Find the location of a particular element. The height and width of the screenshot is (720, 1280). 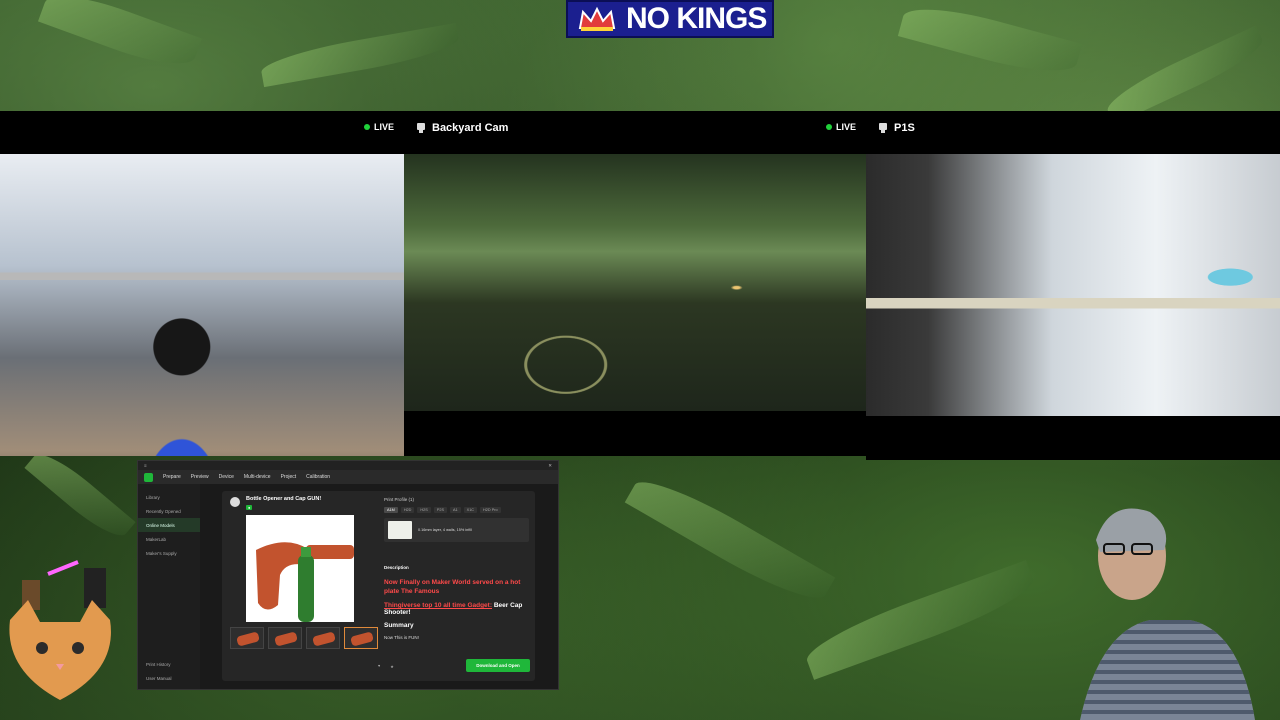

sidebar-item-makerlab: MakerLab is located at coordinates (169, 539).